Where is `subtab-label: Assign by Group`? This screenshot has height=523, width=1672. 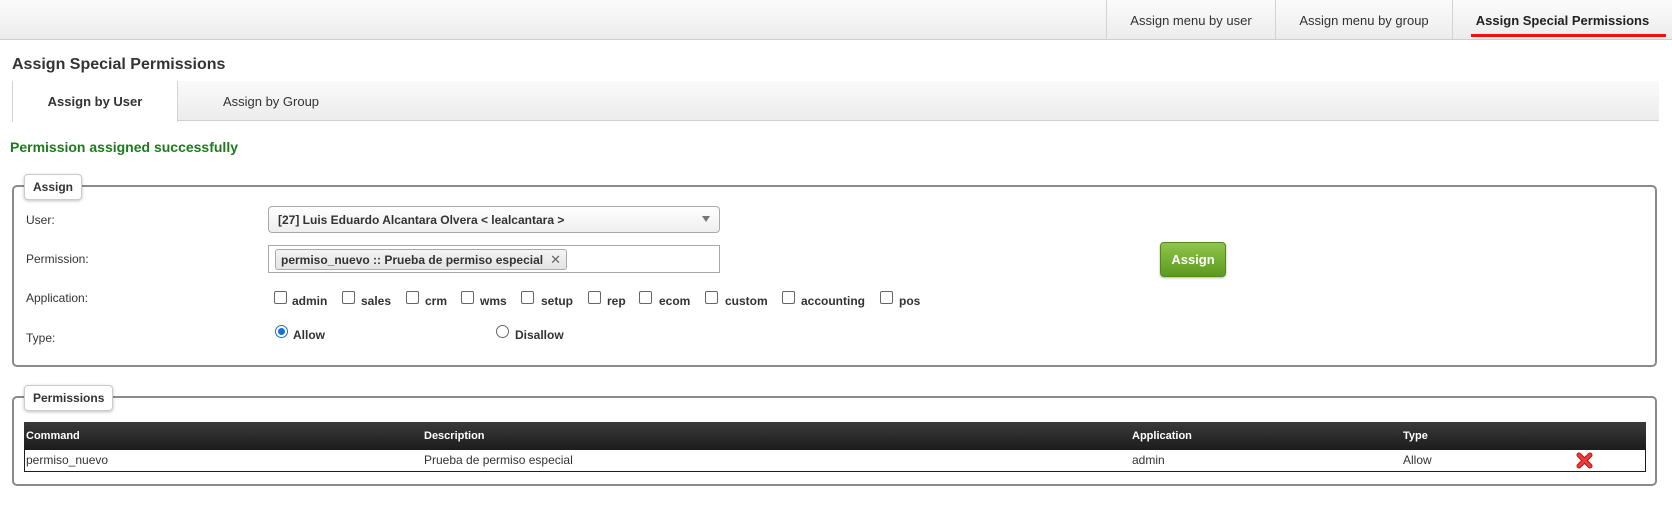
subtab-label: Assign by Group is located at coordinates (271, 101).